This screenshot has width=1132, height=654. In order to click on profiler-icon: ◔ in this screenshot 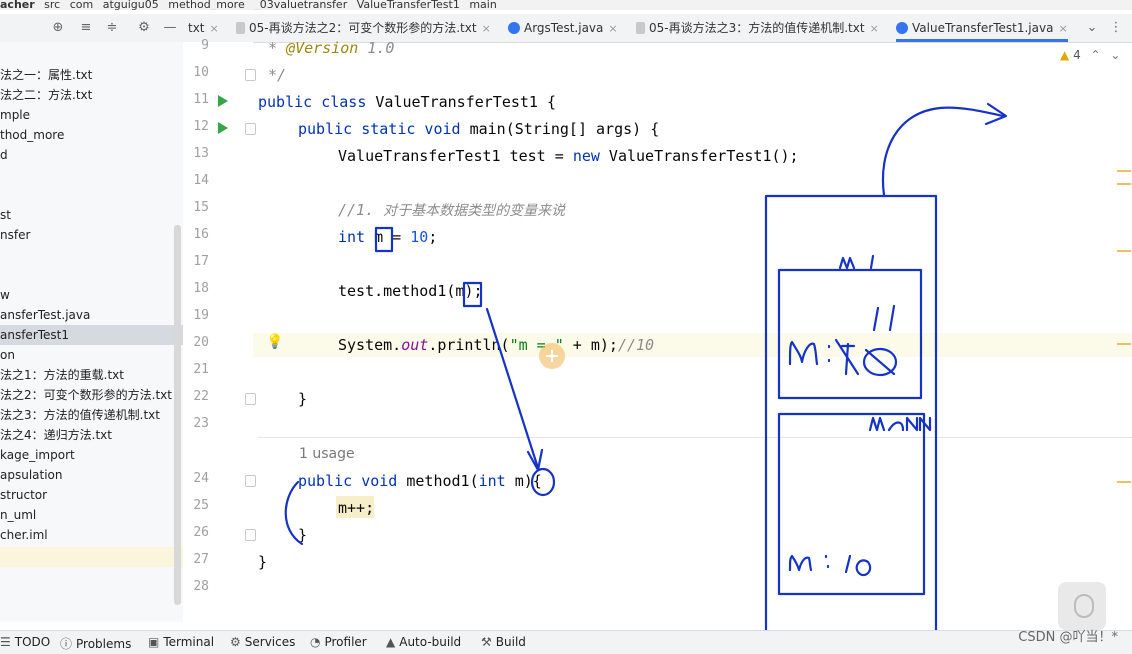, I will do `click(315, 642)`.